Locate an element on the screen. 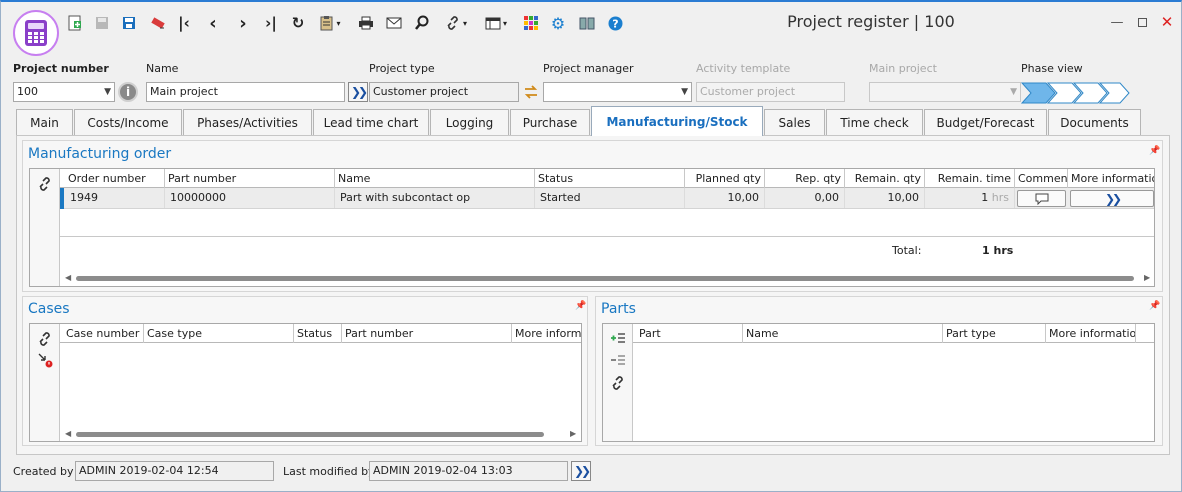  history-expand-button: ❯❯ is located at coordinates (581, 471).